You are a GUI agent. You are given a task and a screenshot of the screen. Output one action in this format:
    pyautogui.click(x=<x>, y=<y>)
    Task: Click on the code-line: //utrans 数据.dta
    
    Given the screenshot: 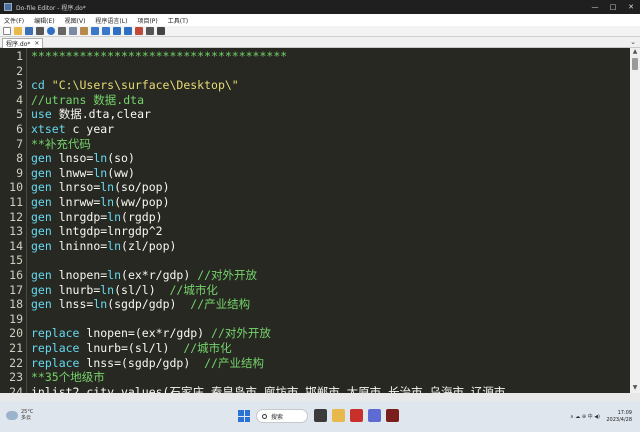 What is the action you would take?
    pyautogui.click(x=87, y=100)
    